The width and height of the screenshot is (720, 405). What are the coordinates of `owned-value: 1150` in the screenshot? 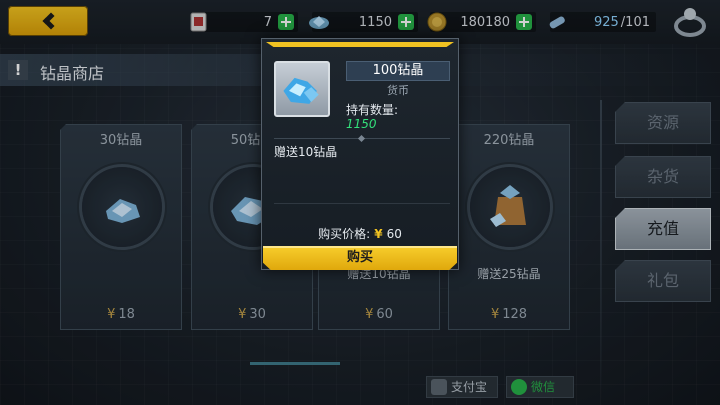 It's located at (361, 124).